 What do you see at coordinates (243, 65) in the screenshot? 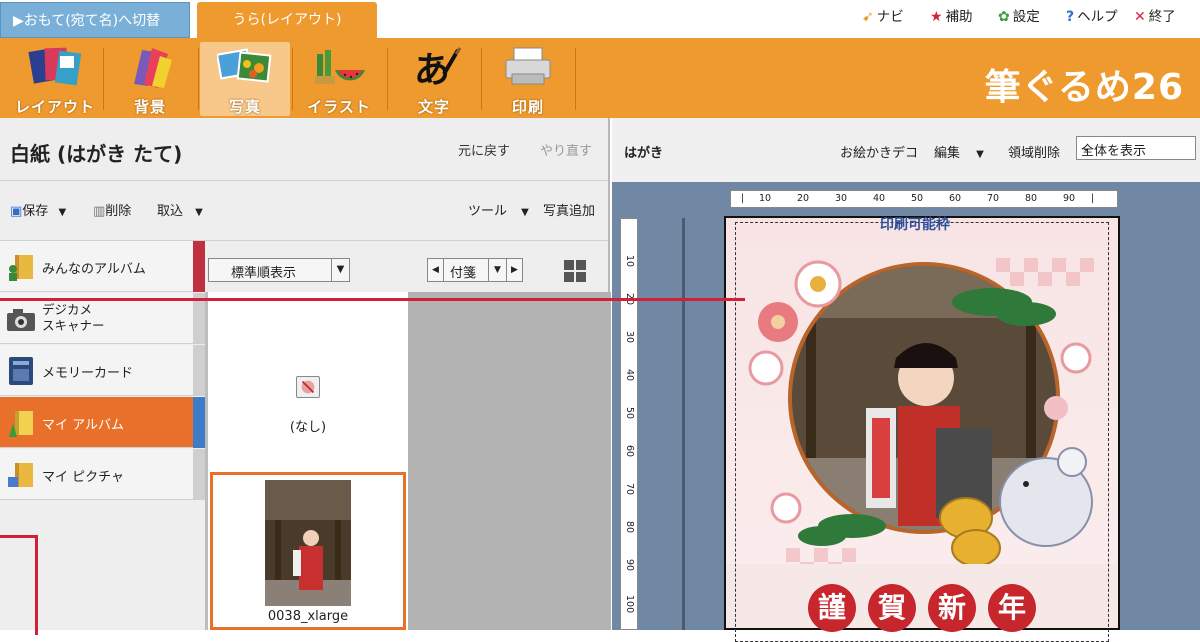
I see `photo-icon` at bounding box center [243, 65].